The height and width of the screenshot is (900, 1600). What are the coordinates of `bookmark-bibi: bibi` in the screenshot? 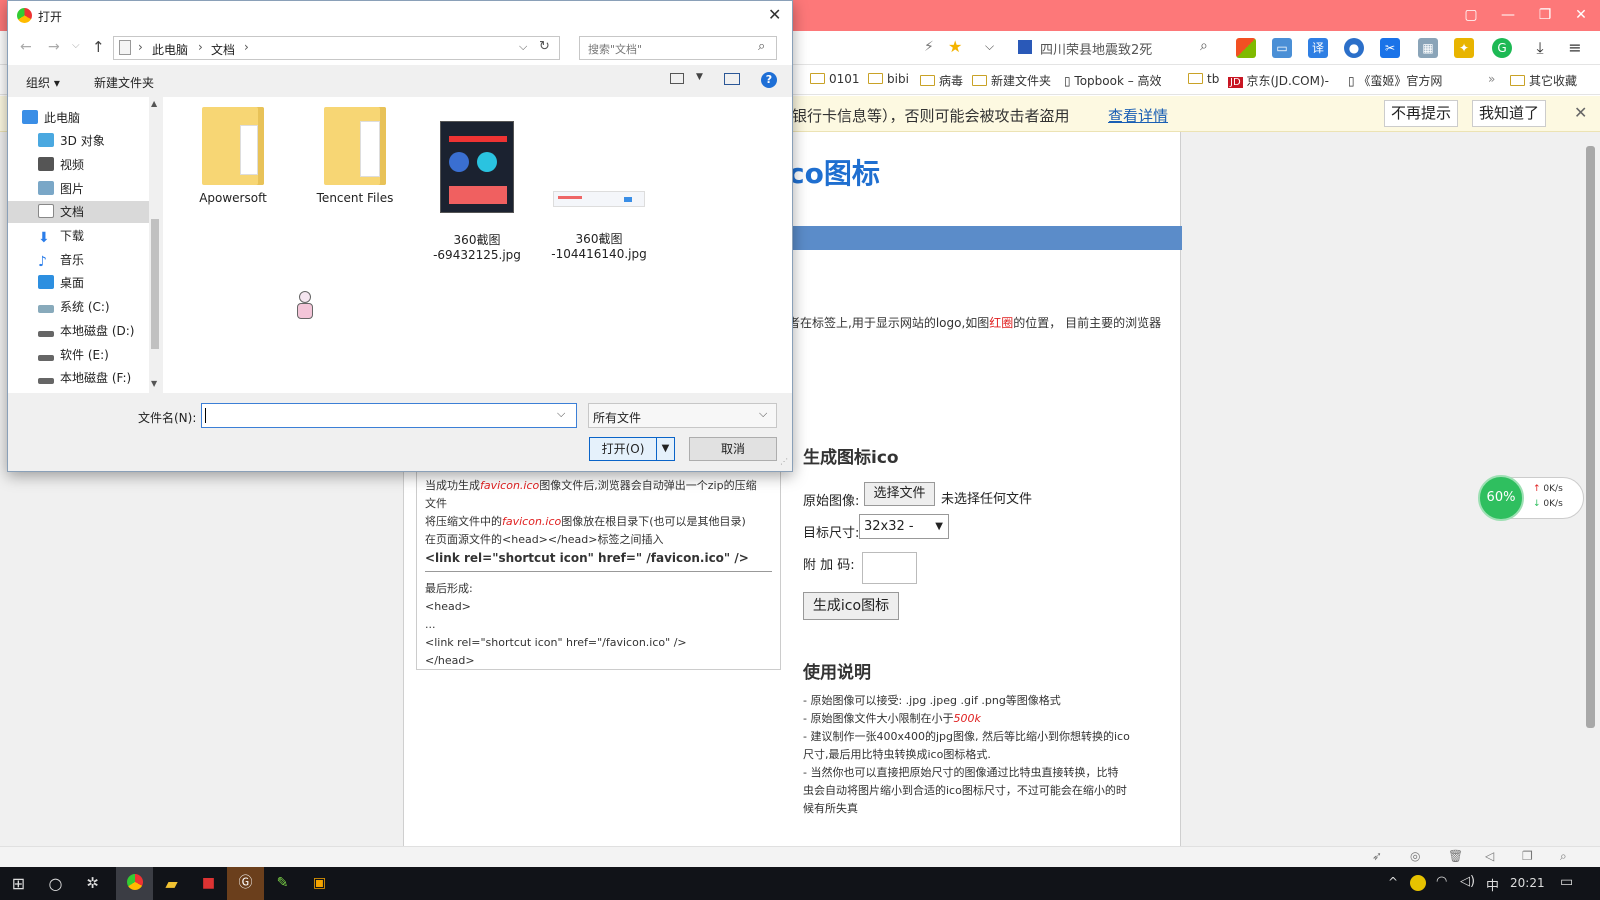 It's located at (888, 79).